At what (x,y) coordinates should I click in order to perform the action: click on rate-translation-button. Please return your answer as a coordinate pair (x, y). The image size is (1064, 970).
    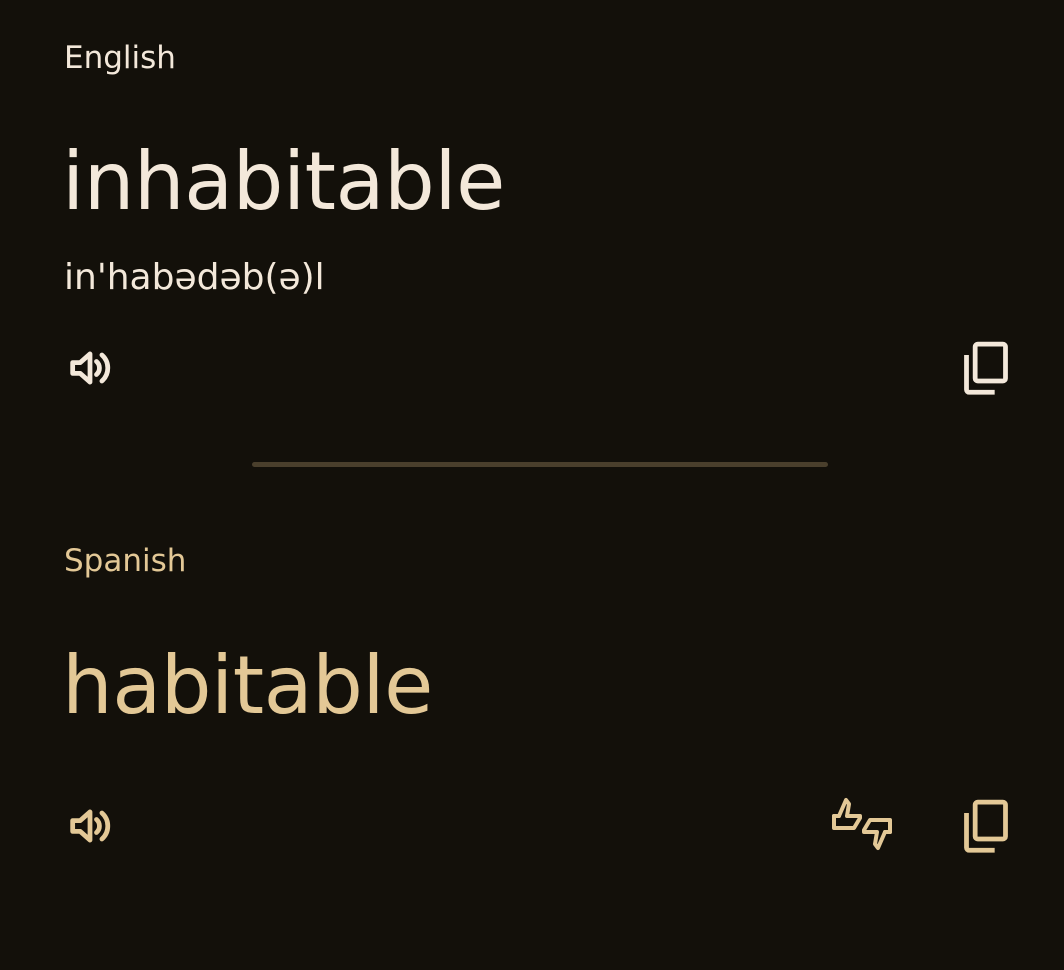
    Looking at the image, I should click on (862, 826).